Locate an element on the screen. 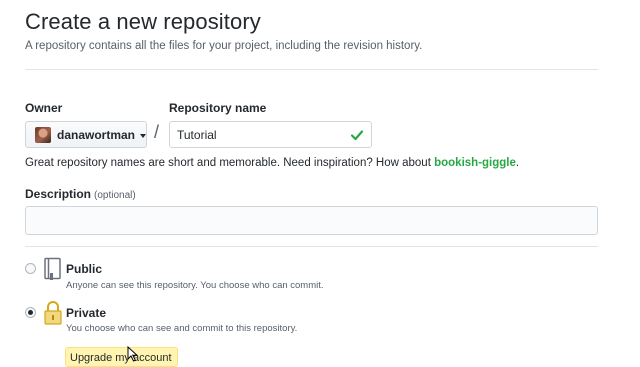 This screenshot has width=640, height=367. owner-select-button: danawortman is located at coordinates (86, 134).